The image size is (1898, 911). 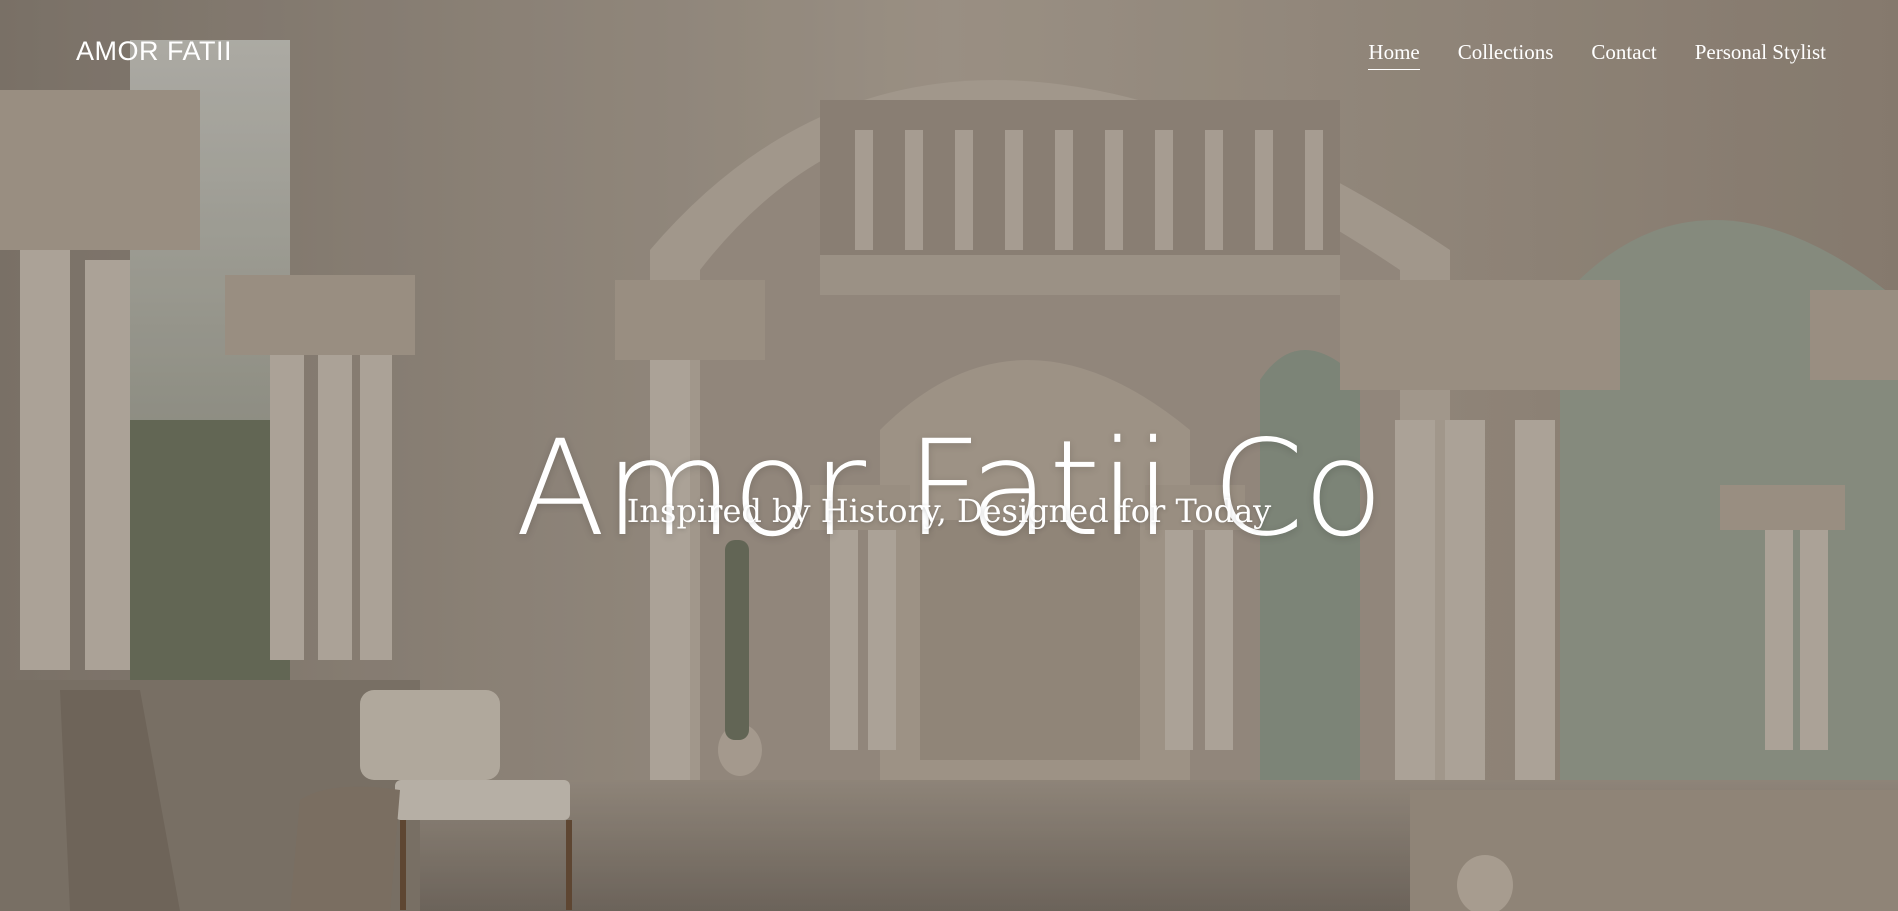 What do you see at coordinates (1760, 55) in the screenshot?
I see `nav-link-personal-stylist: Personal Stylist` at bounding box center [1760, 55].